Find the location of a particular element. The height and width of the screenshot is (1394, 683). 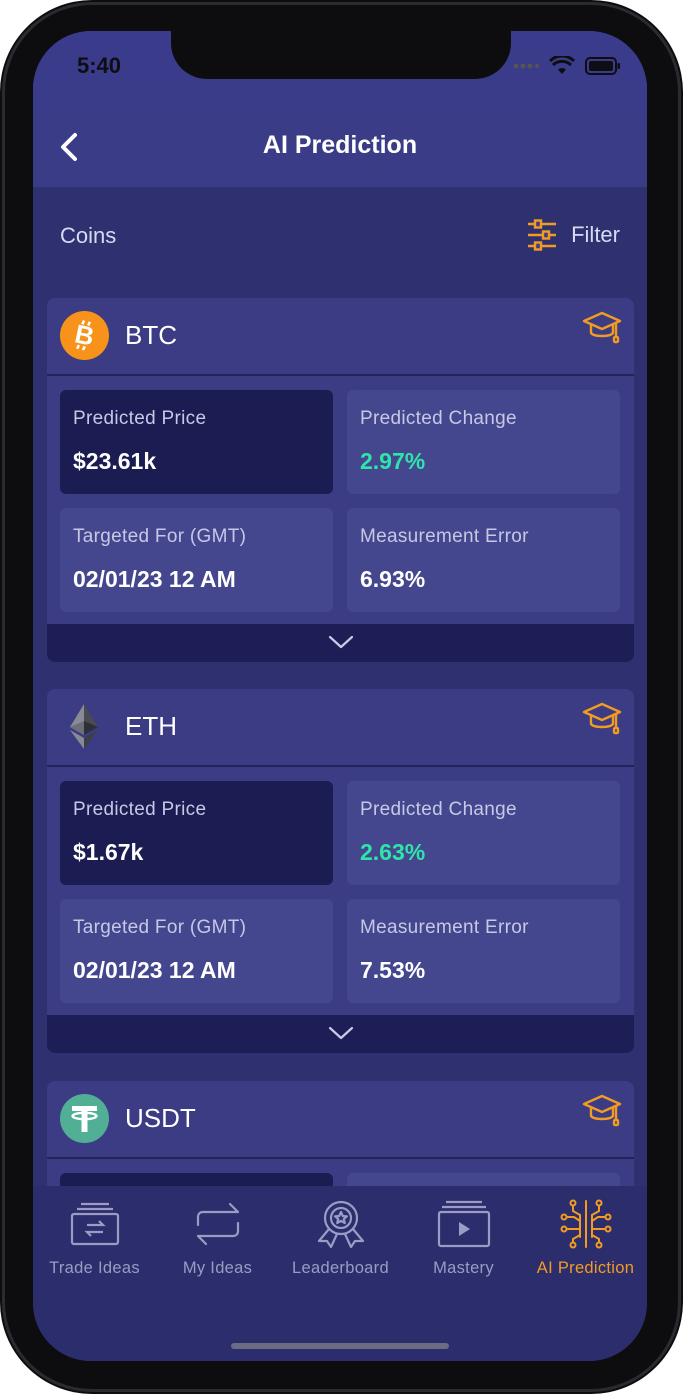

coin-symbol: USDT is located at coordinates (160, 1118).